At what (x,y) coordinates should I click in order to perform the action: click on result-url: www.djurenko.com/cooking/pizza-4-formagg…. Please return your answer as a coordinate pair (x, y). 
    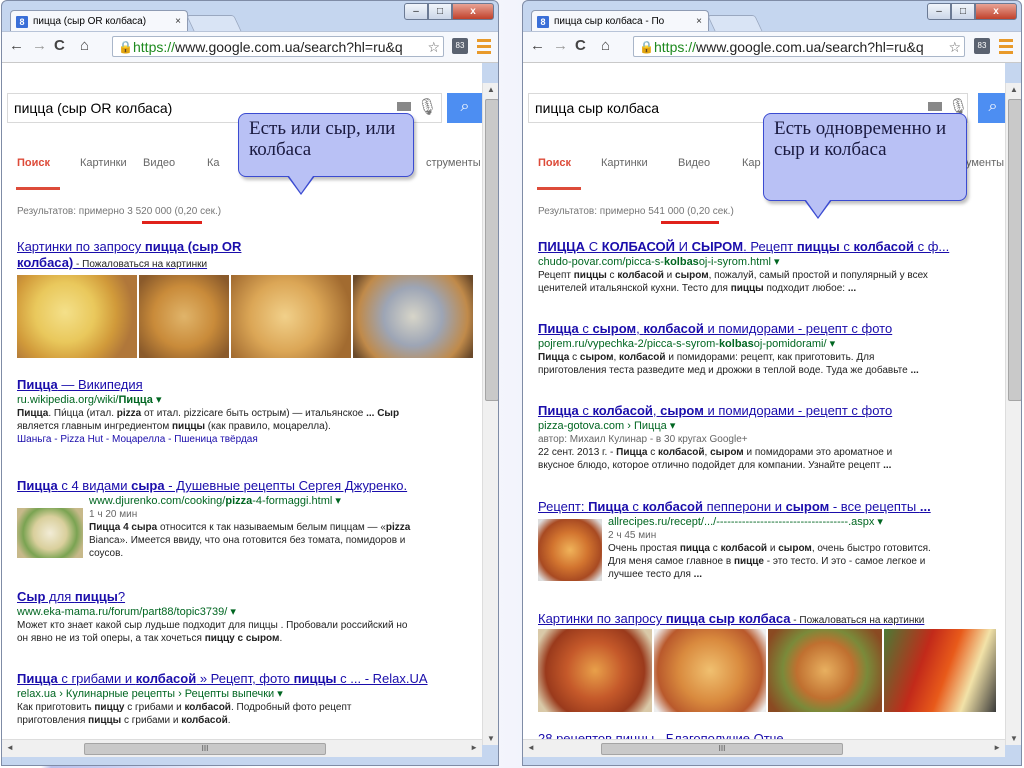
    Looking at the image, I should click on (215, 501).